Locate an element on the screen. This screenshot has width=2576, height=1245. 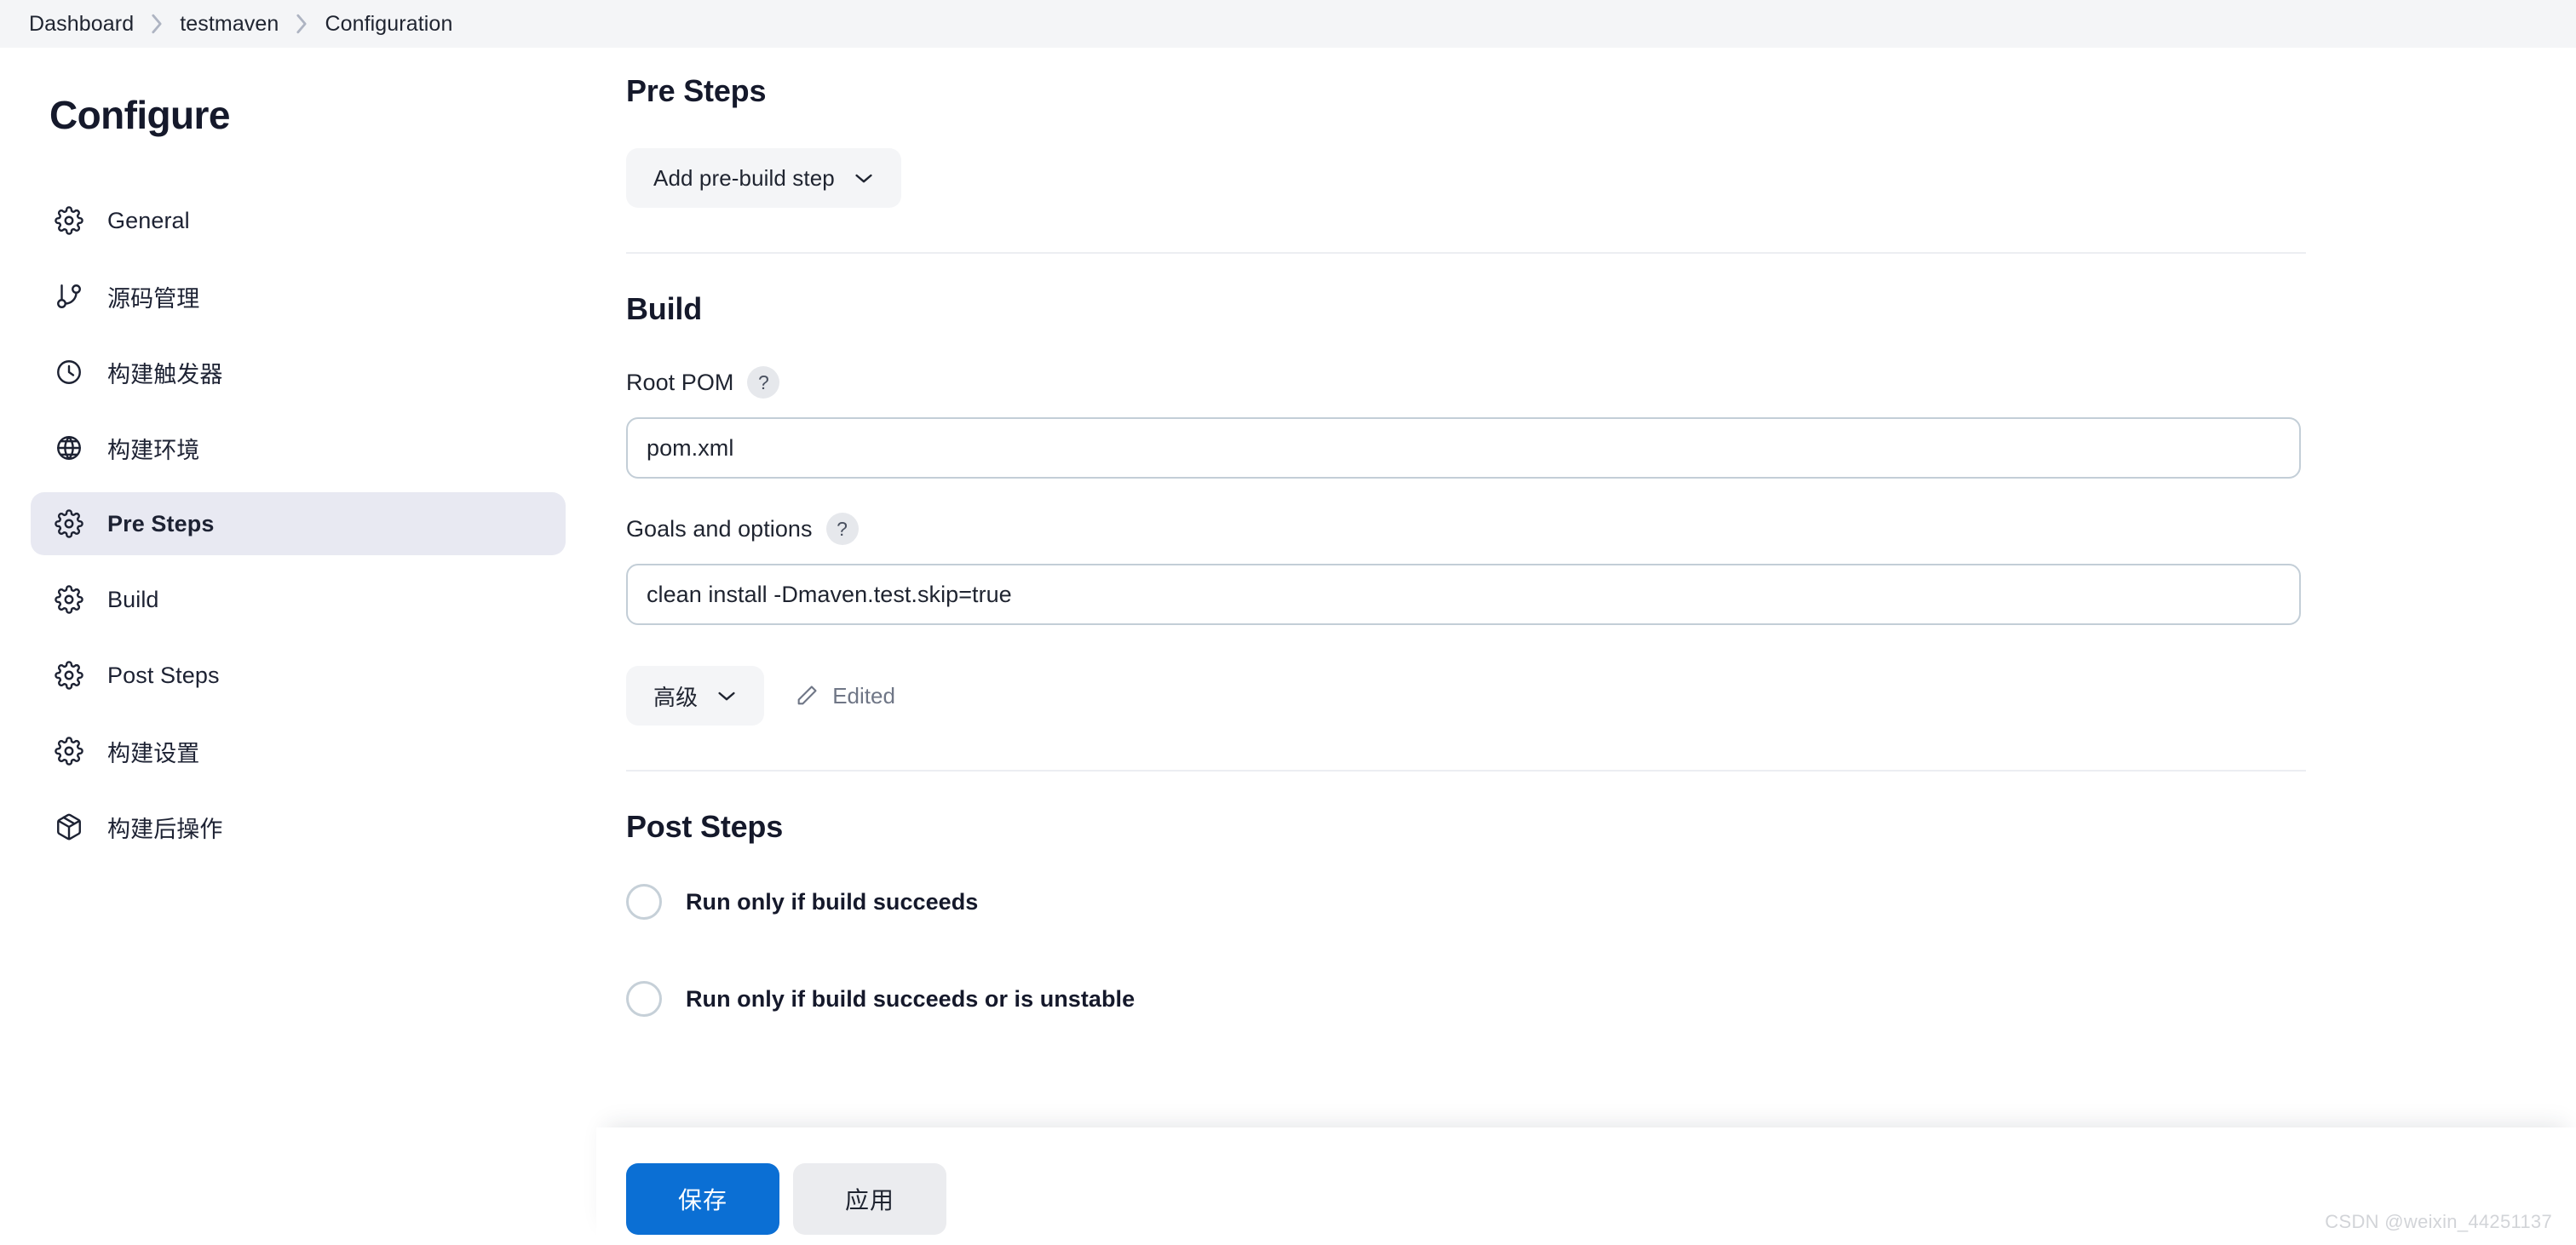
sidebar-item-label: 构建后操作 is located at coordinates (165, 829).